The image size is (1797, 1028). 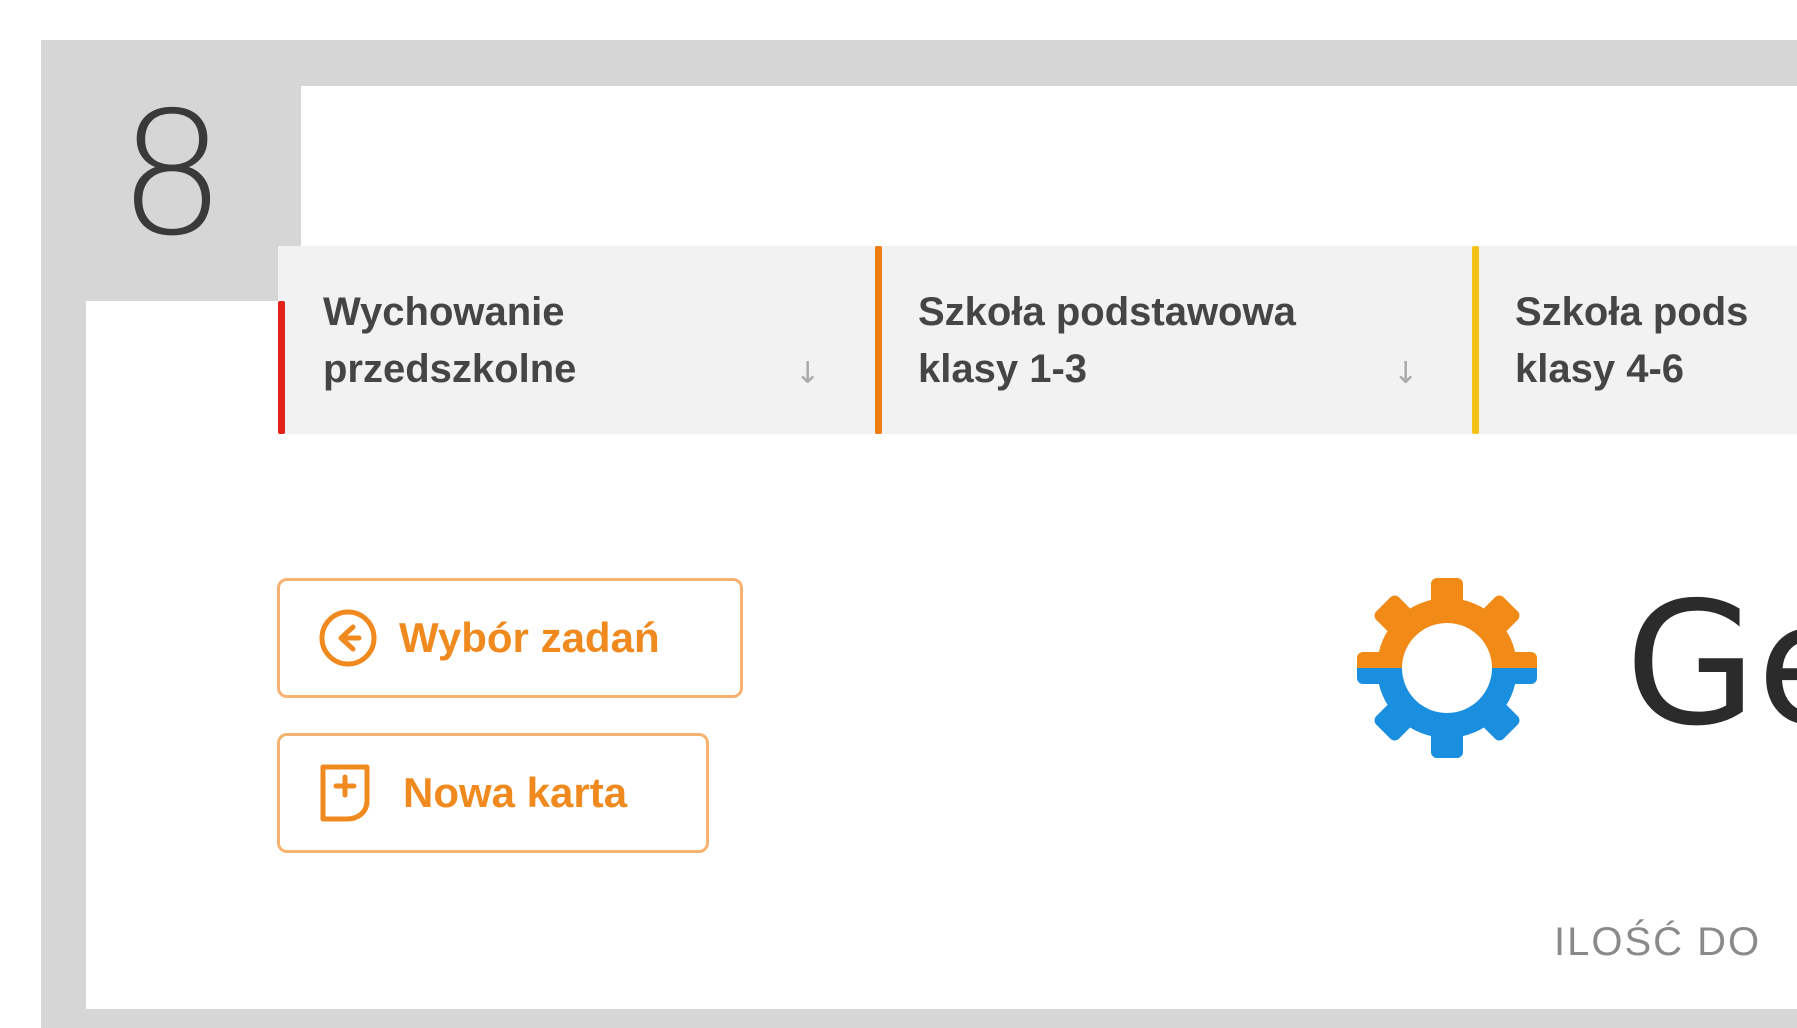 I want to click on new-card-label: Nowa karta, so click(x=515, y=792).